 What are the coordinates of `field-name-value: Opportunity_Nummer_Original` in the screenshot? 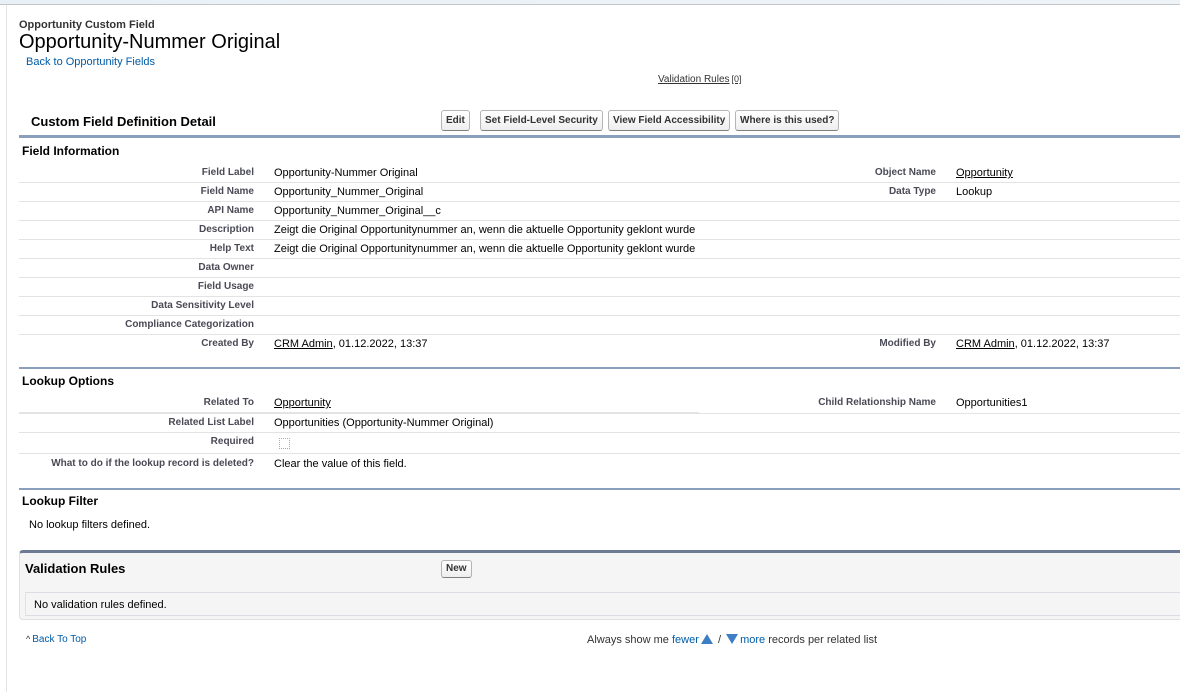 It's located at (349, 192).